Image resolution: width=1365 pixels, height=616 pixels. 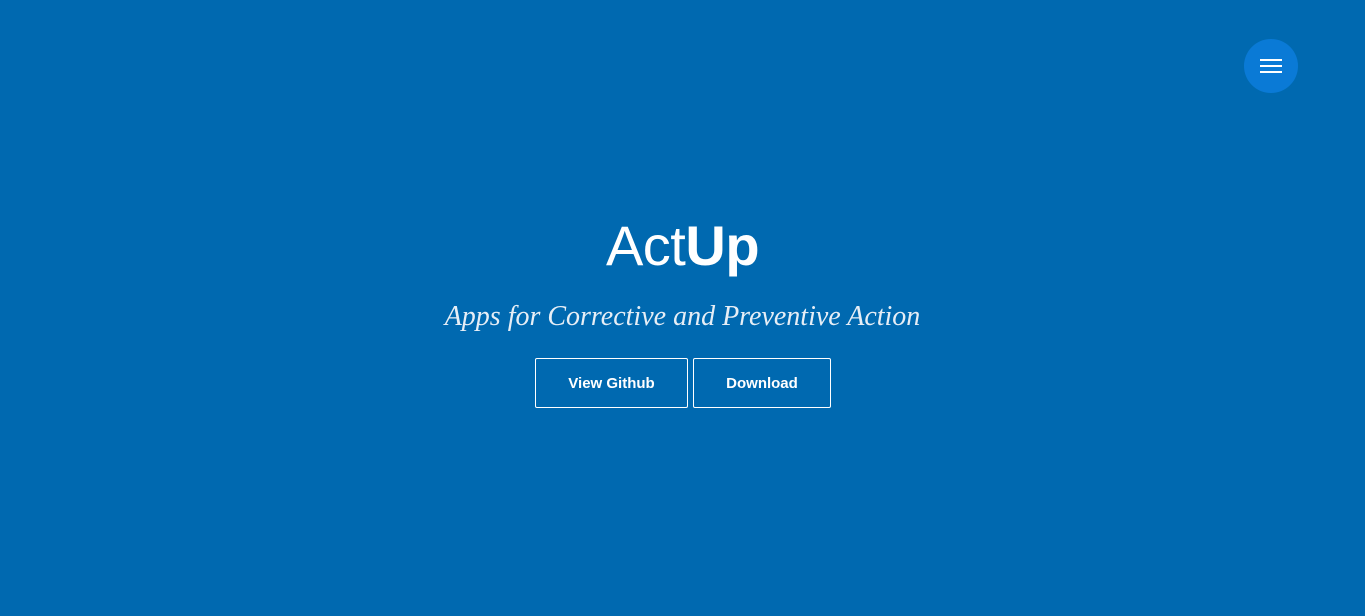 I want to click on view-github-button: View Github, so click(x=611, y=383).